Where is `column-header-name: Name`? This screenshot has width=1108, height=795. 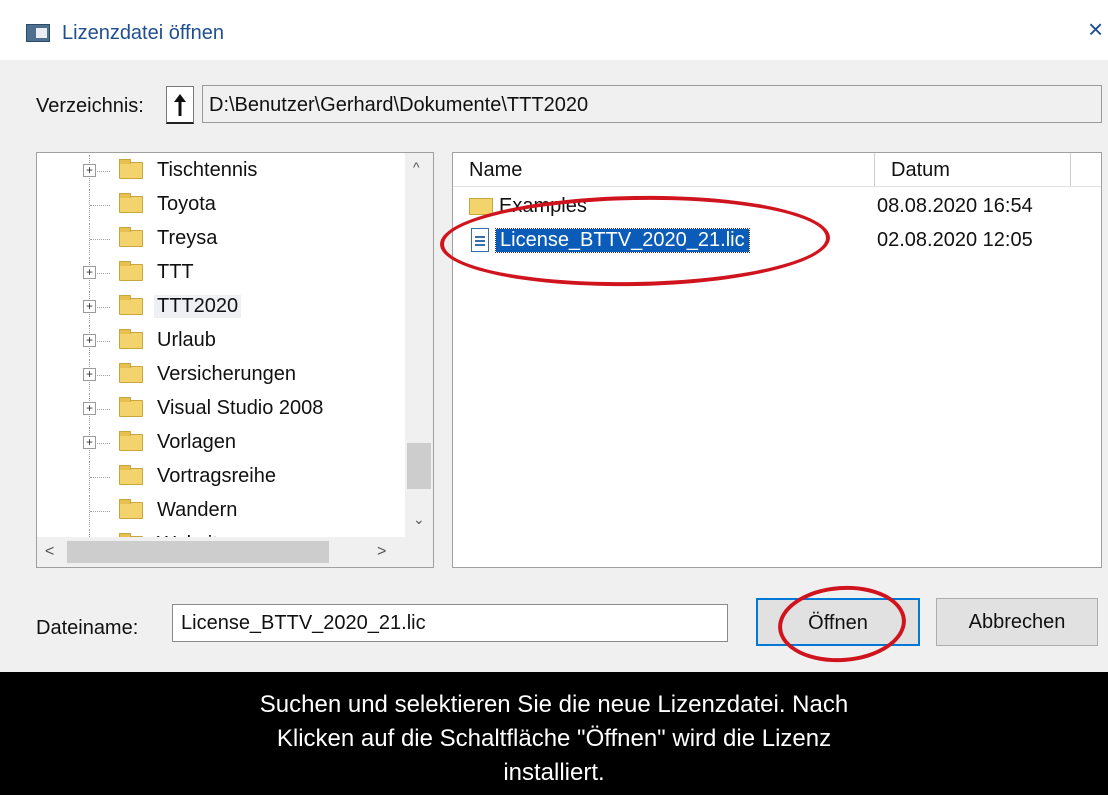
column-header-name: Name is located at coordinates (664, 170).